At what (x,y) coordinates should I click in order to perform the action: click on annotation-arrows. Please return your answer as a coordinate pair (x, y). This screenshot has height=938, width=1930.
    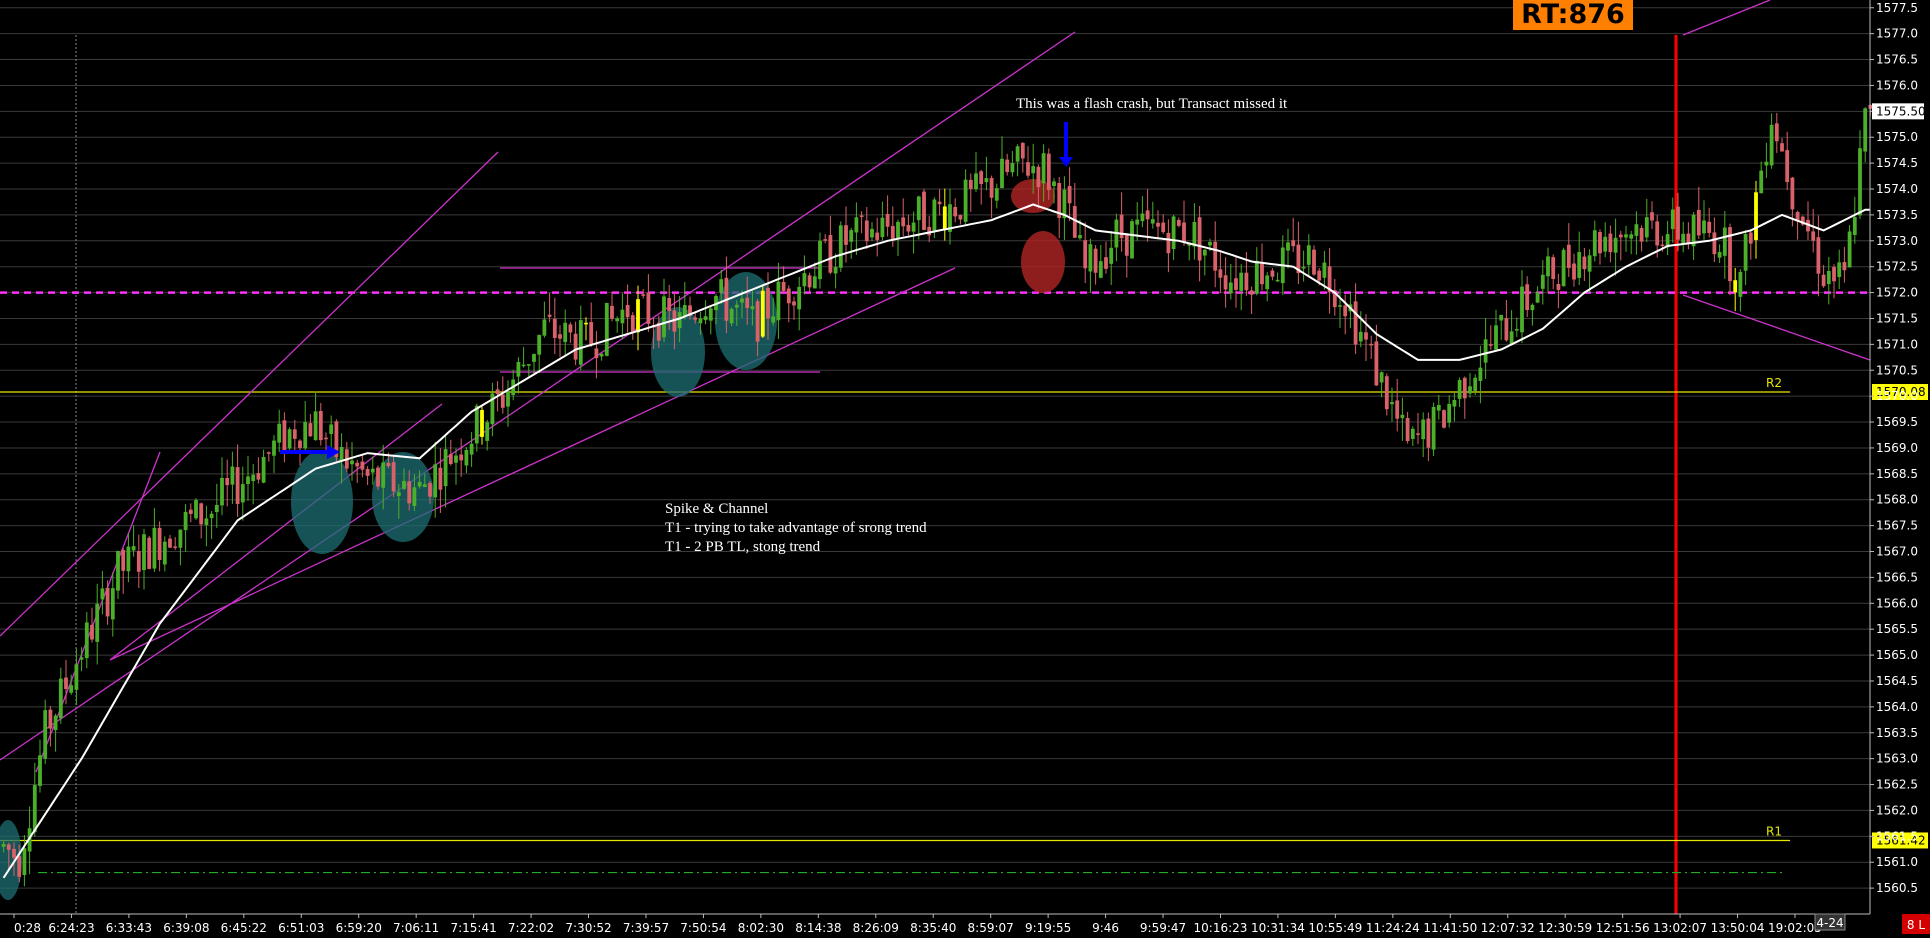
    Looking at the image, I should click on (676, 290).